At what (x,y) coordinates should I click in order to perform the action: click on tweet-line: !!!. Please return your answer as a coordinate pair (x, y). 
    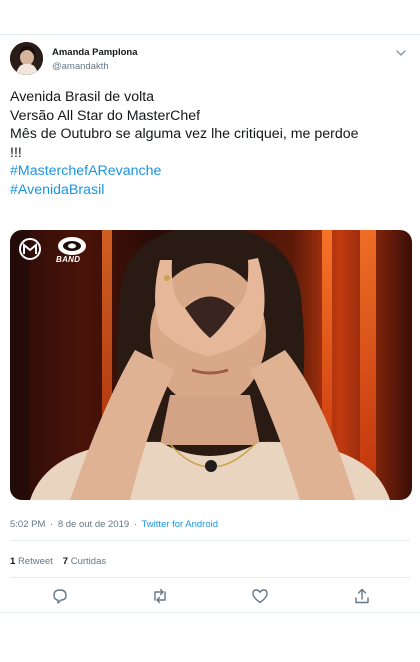
    Looking at the image, I should click on (16, 152).